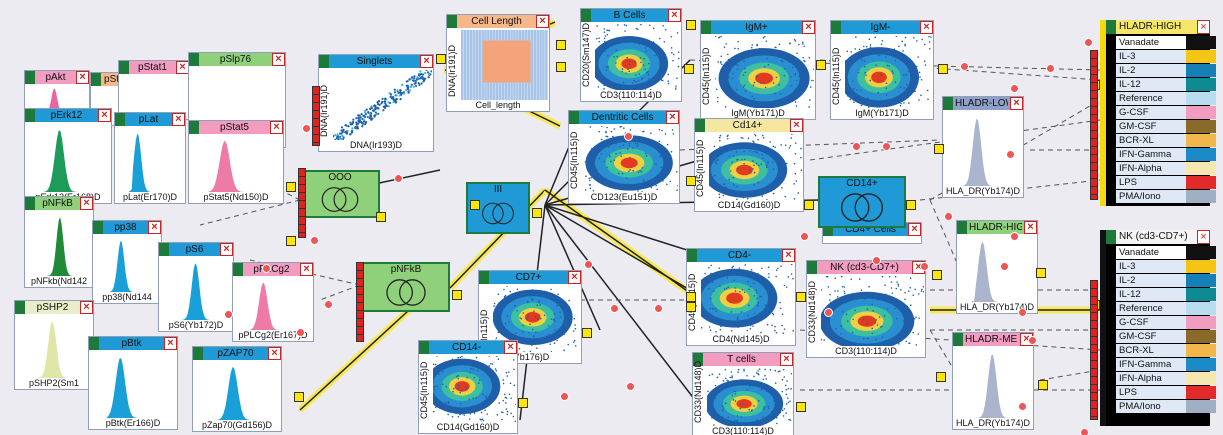 The width and height of the screenshot is (1223, 435). What do you see at coordinates (993, 381) in the screenshot?
I see `plot-hladrmed: HLADR-MED×HLA_DR(Yb174)D` at bounding box center [993, 381].